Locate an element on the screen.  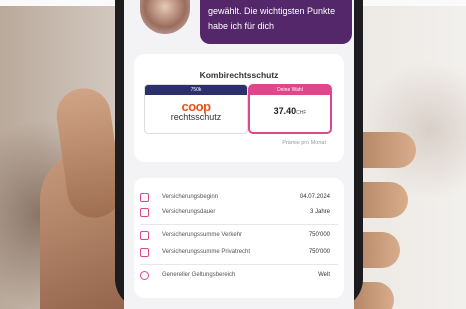
detail-label: Versicherungssumme Verkehr is located at coordinates (202, 235).